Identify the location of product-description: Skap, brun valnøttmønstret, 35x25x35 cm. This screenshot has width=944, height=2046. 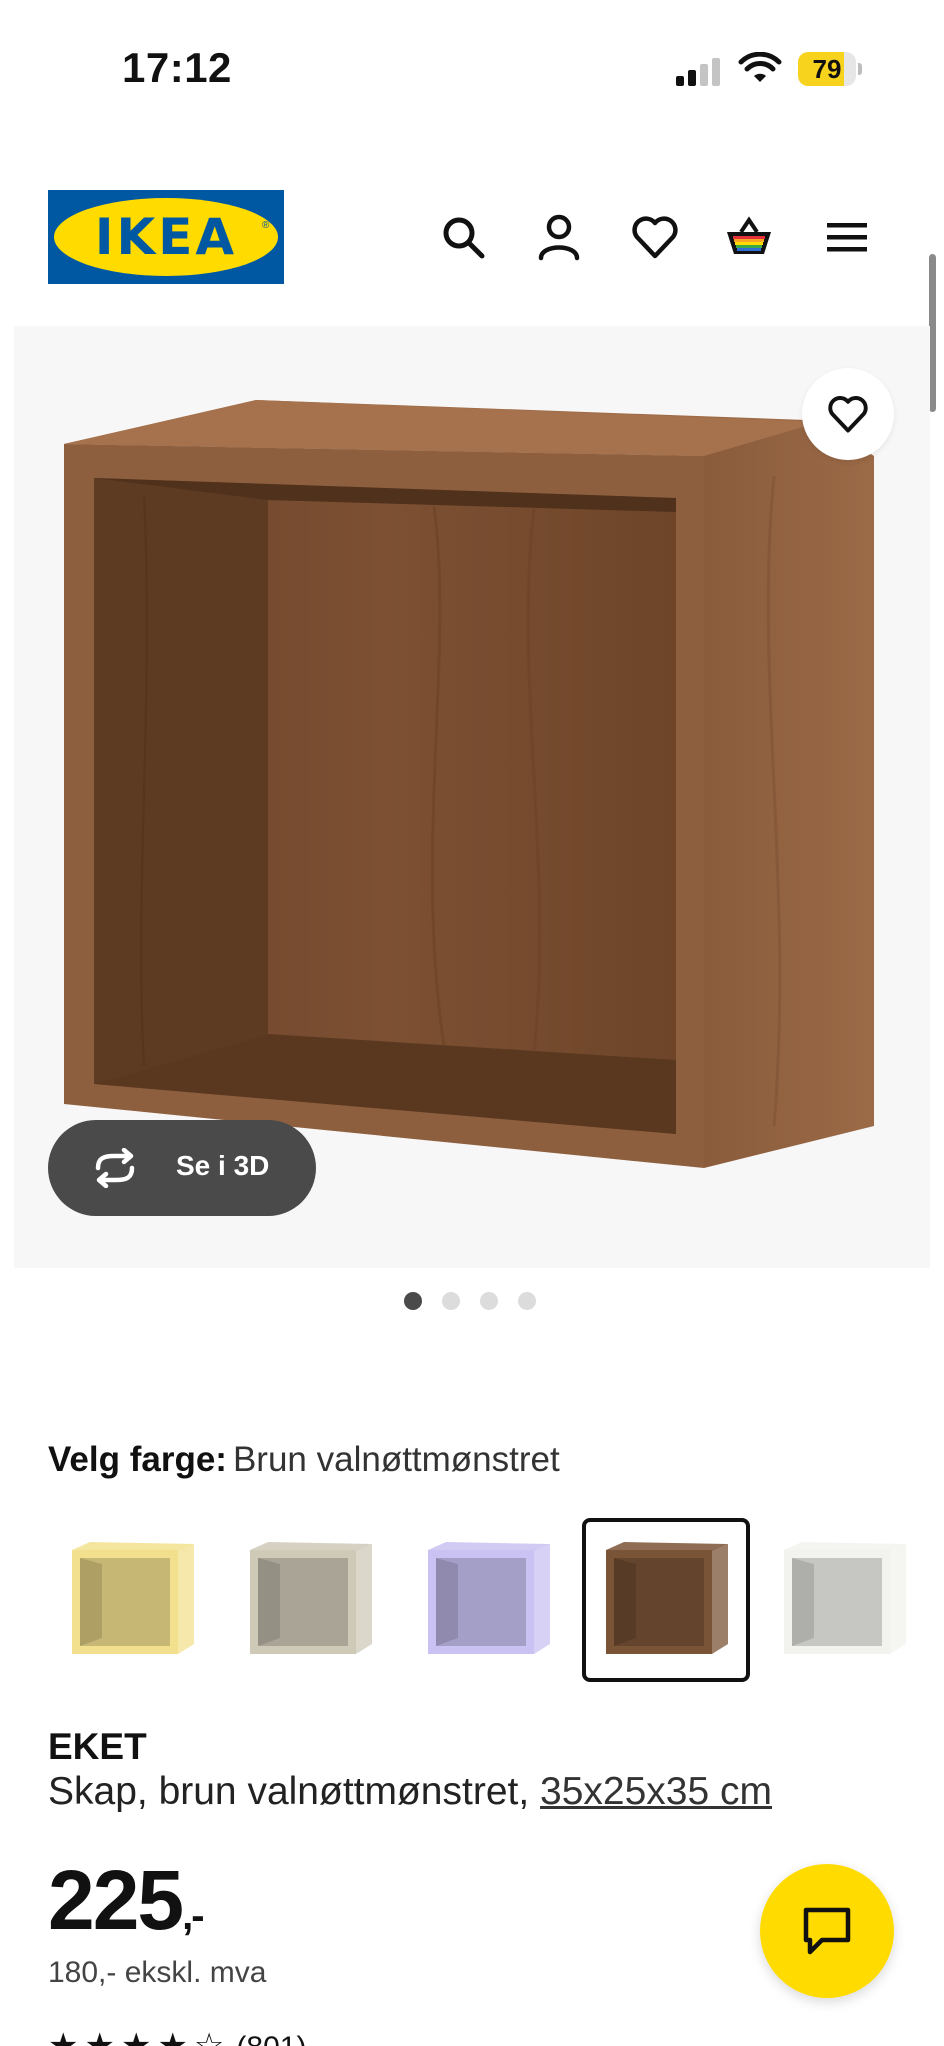
(410, 1792).